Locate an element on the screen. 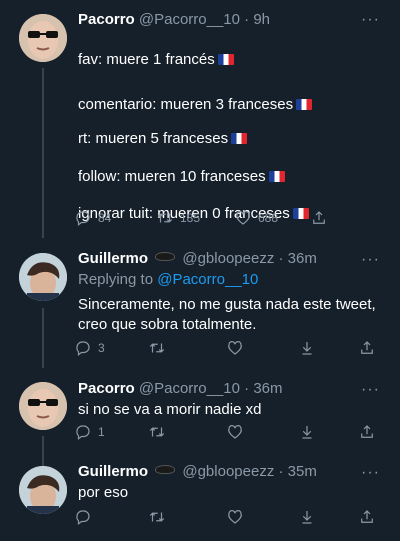 The width and height of the screenshot is (400, 541). tweet-actions: 1 is located at coordinates (229, 433).